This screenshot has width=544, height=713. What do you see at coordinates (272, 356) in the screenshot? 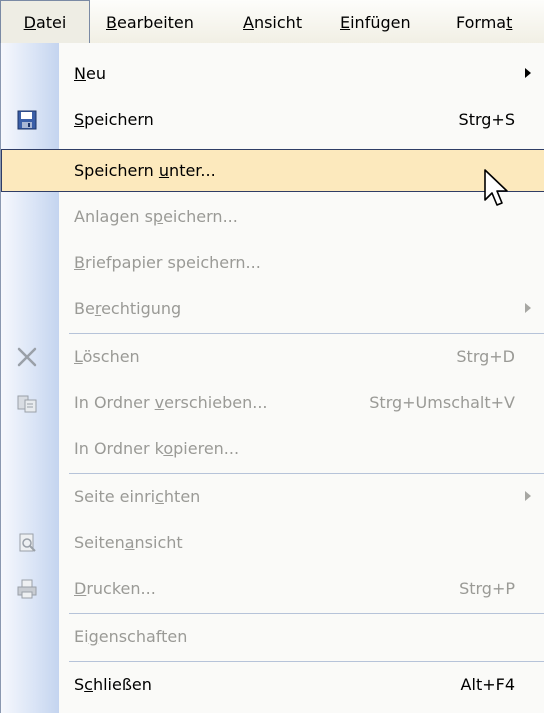
I see `menu-item-loeschen: Löschen Strg+D` at bounding box center [272, 356].